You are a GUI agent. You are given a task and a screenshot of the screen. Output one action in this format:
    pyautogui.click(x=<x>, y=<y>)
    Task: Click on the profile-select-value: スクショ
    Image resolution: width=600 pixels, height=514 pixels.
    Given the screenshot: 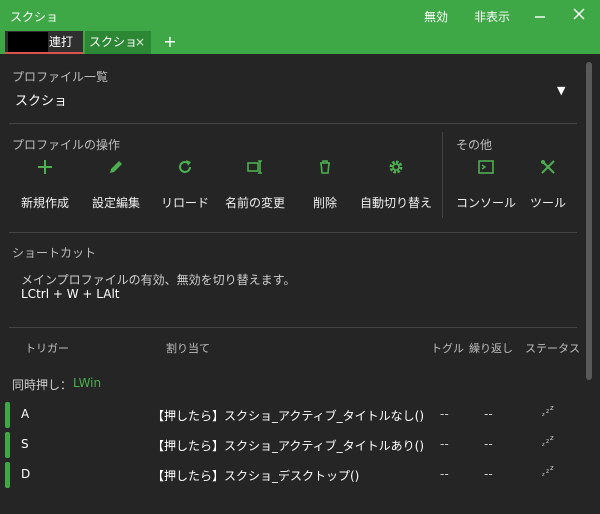 What is the action you would take?
    pyautogui.click(x=41, y=99)
    